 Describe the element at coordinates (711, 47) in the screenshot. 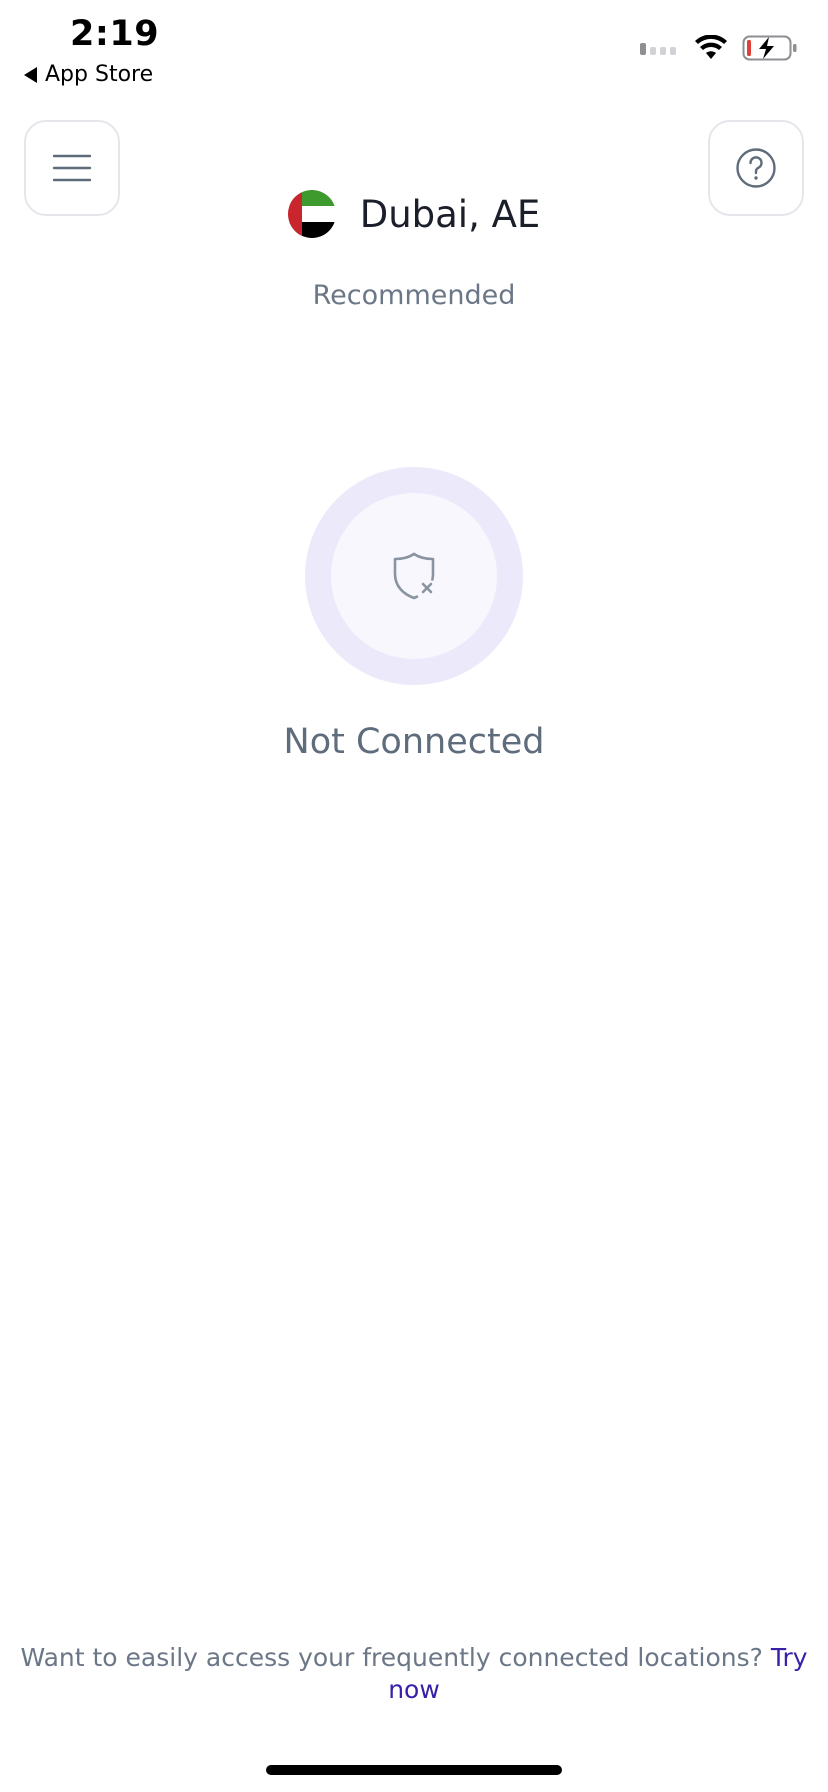

I see `wifi-icon` at that location.